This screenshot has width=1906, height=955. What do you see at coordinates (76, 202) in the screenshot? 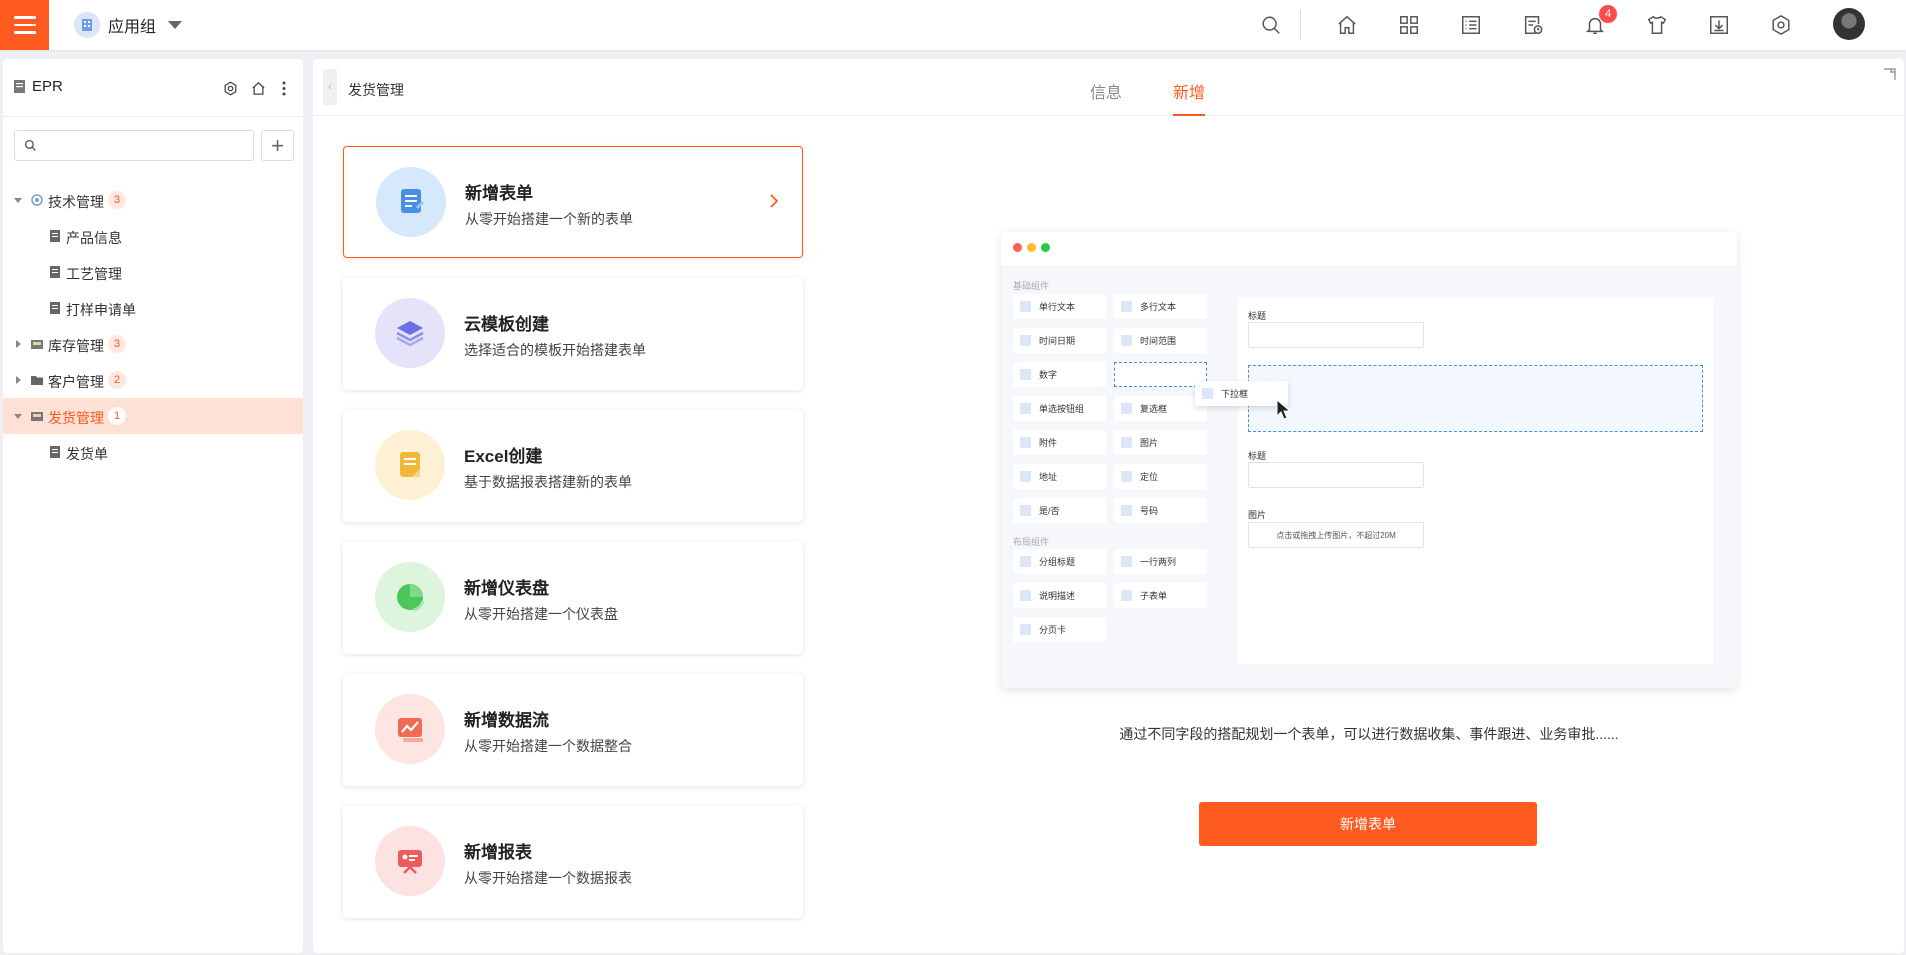
I see `tree-node-label: 技术管理` at bounding box center [76, 202].